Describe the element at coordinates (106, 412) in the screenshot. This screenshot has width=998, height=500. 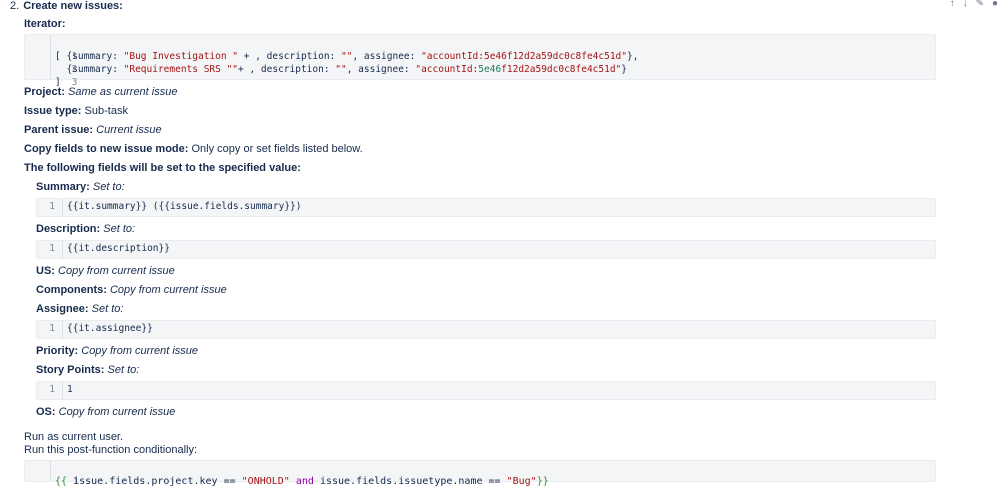
I see `os-row: OS: Copy from current issue` at that location.